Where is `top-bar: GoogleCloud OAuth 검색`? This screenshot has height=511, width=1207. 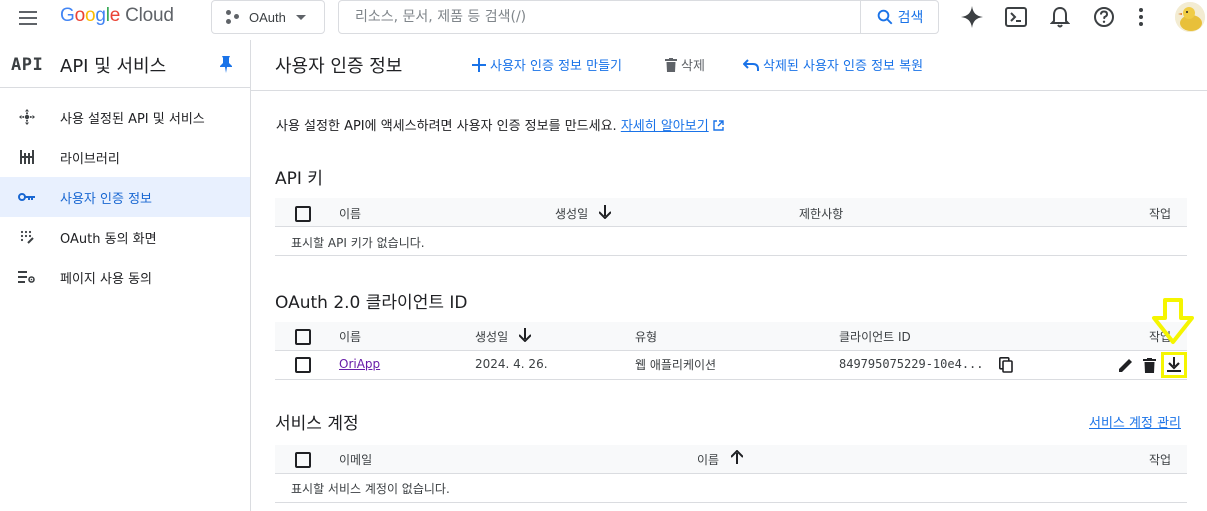 top-bar: GoogleCloud OAuth 검색 is located at coordinates (603, 17).